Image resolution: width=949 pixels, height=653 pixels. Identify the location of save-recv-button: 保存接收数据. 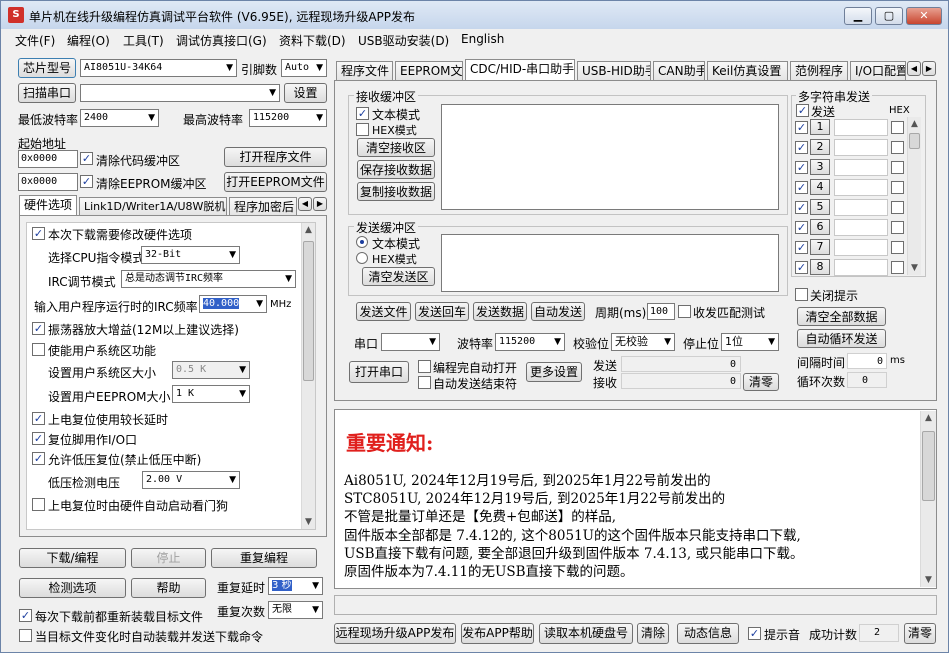
(396, 169).